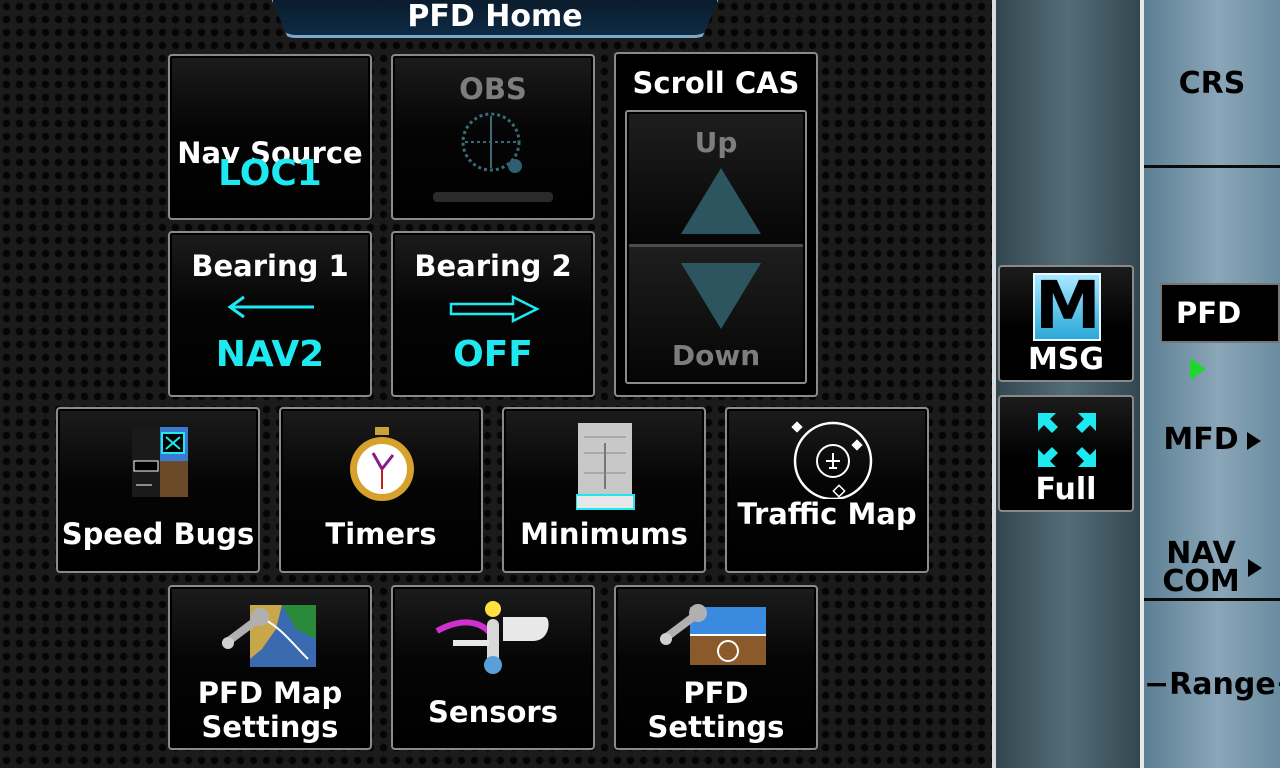  Describe the element at coordinates (721, 296) in the screenshot. I see `down-arrow-icon` at that location.